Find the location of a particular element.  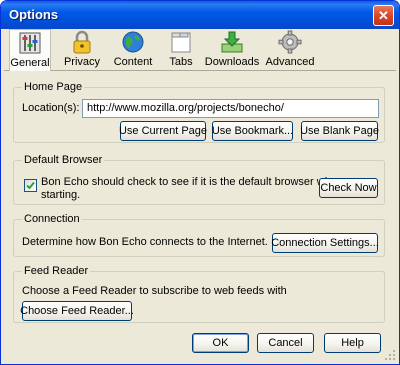

close-button: ✕ is located at coordinates (383, 15).